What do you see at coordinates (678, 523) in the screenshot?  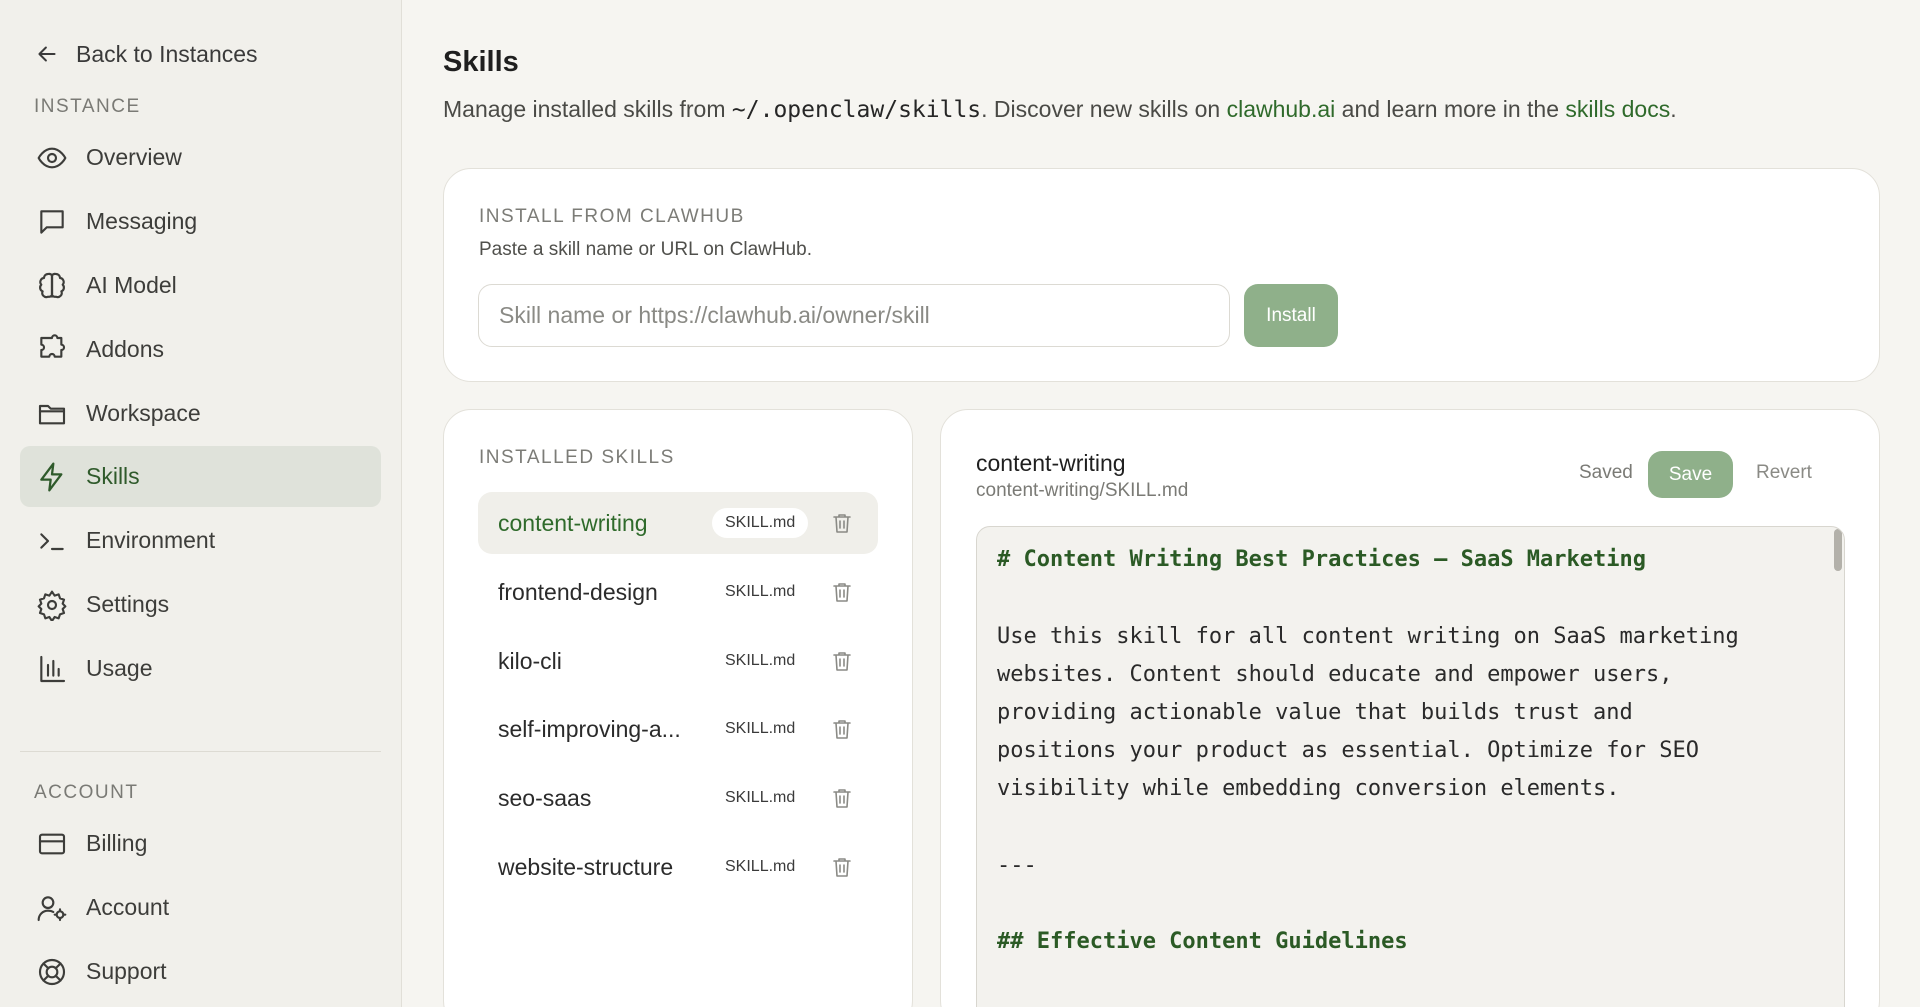 I see `skill-item-content-writing: content-writing SKILL.md` at bounding box center [678, 523].